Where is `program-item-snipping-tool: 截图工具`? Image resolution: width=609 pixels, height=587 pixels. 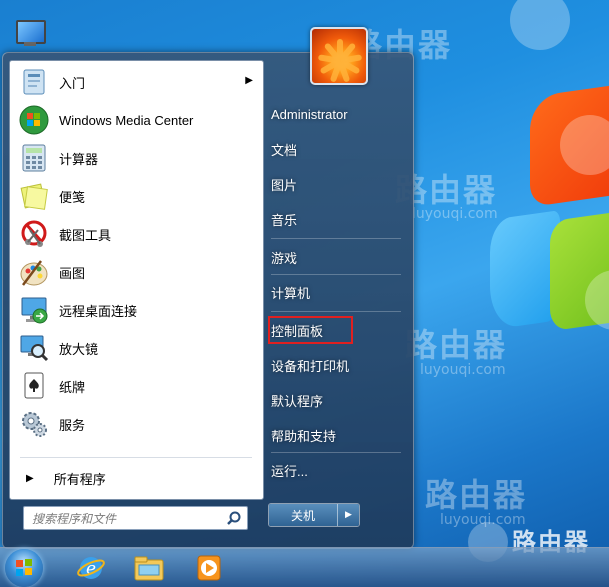 program-item-snipping-tool: 截图工具 is located at coordinates (136, 234).